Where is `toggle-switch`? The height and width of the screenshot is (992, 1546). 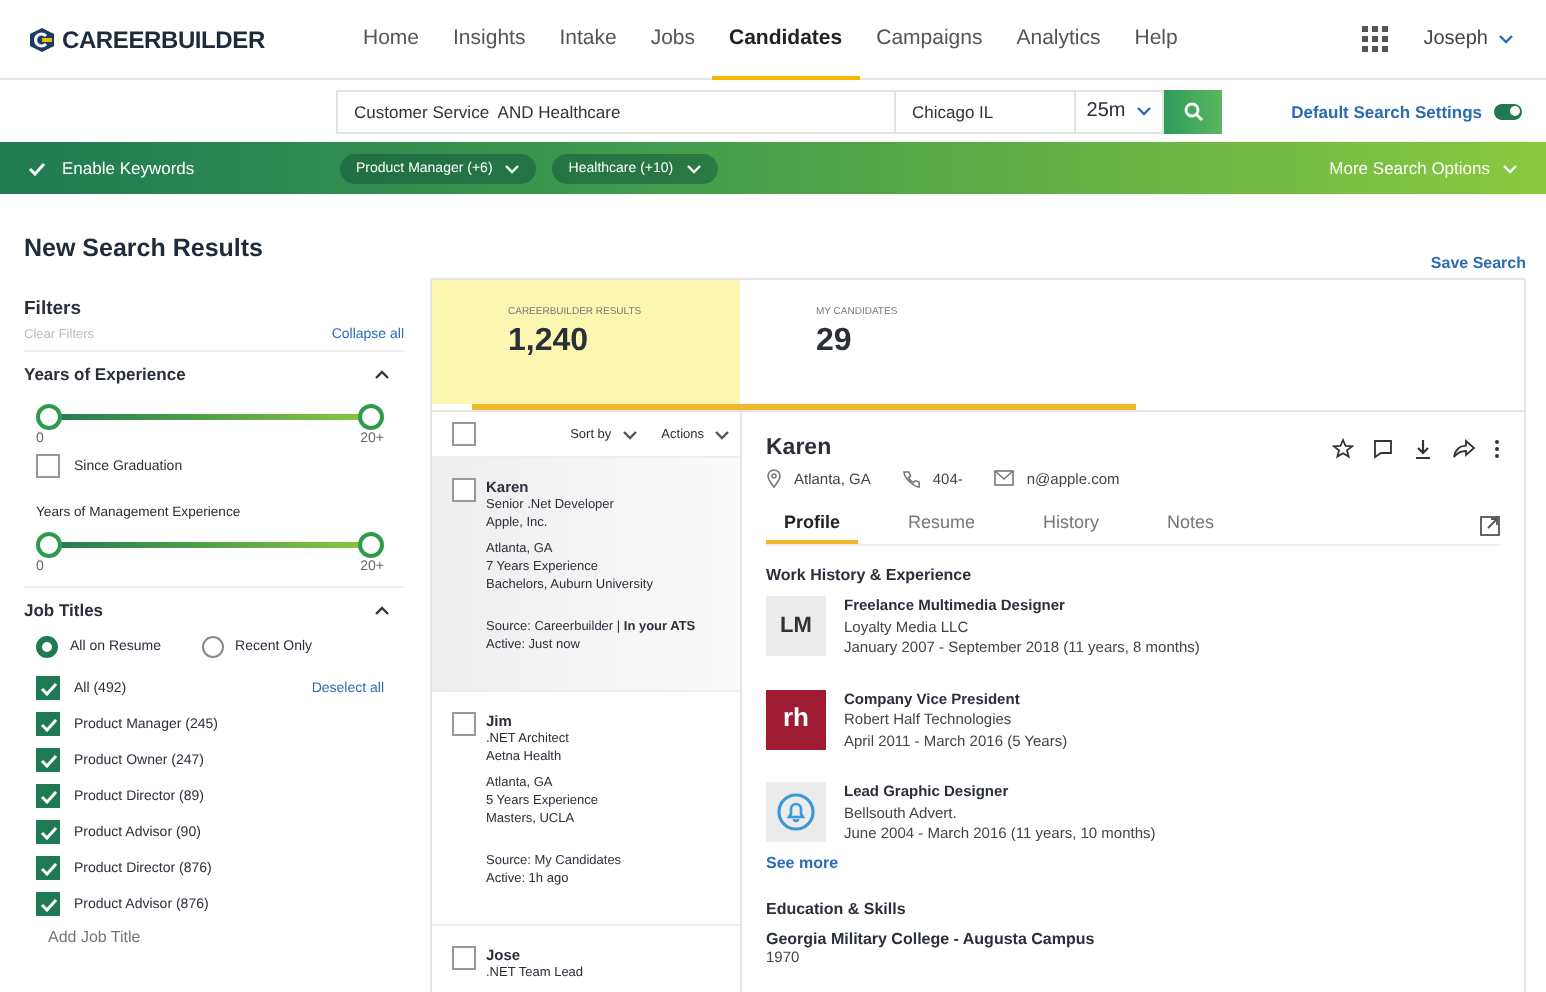 toggle-switch is located at coordinates (1508, 111).